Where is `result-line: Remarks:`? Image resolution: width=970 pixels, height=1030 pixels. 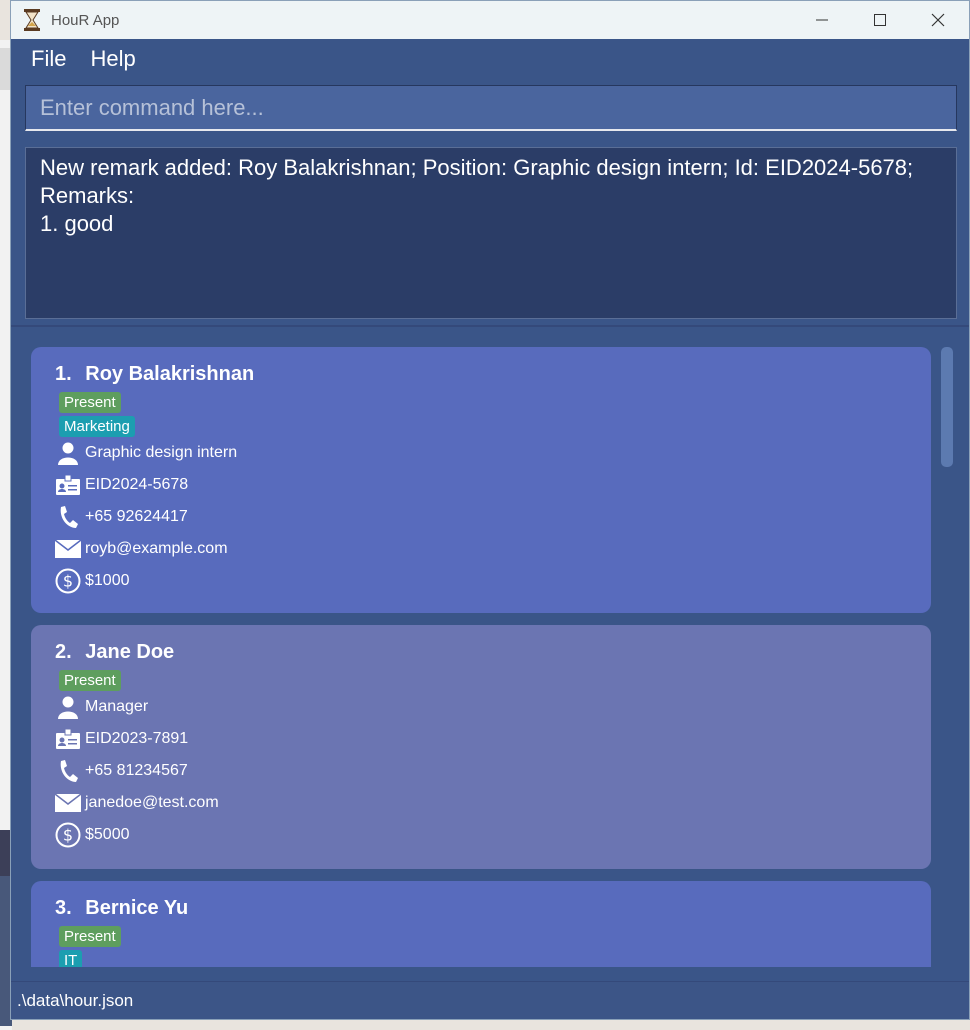
result-line: Remarks: is located at coordinates (87, 195).